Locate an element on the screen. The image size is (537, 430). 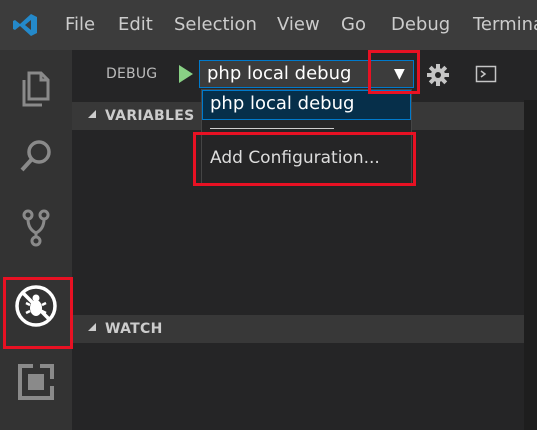
source-control-icon is located at coordinates (36, 228).